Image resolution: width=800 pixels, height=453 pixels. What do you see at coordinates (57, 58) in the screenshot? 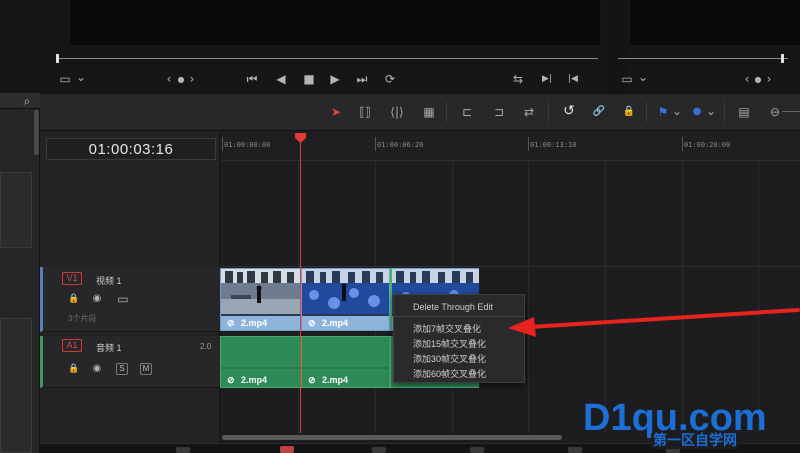
I see `source-scrubber-handle` at bounding box center [57, 58].